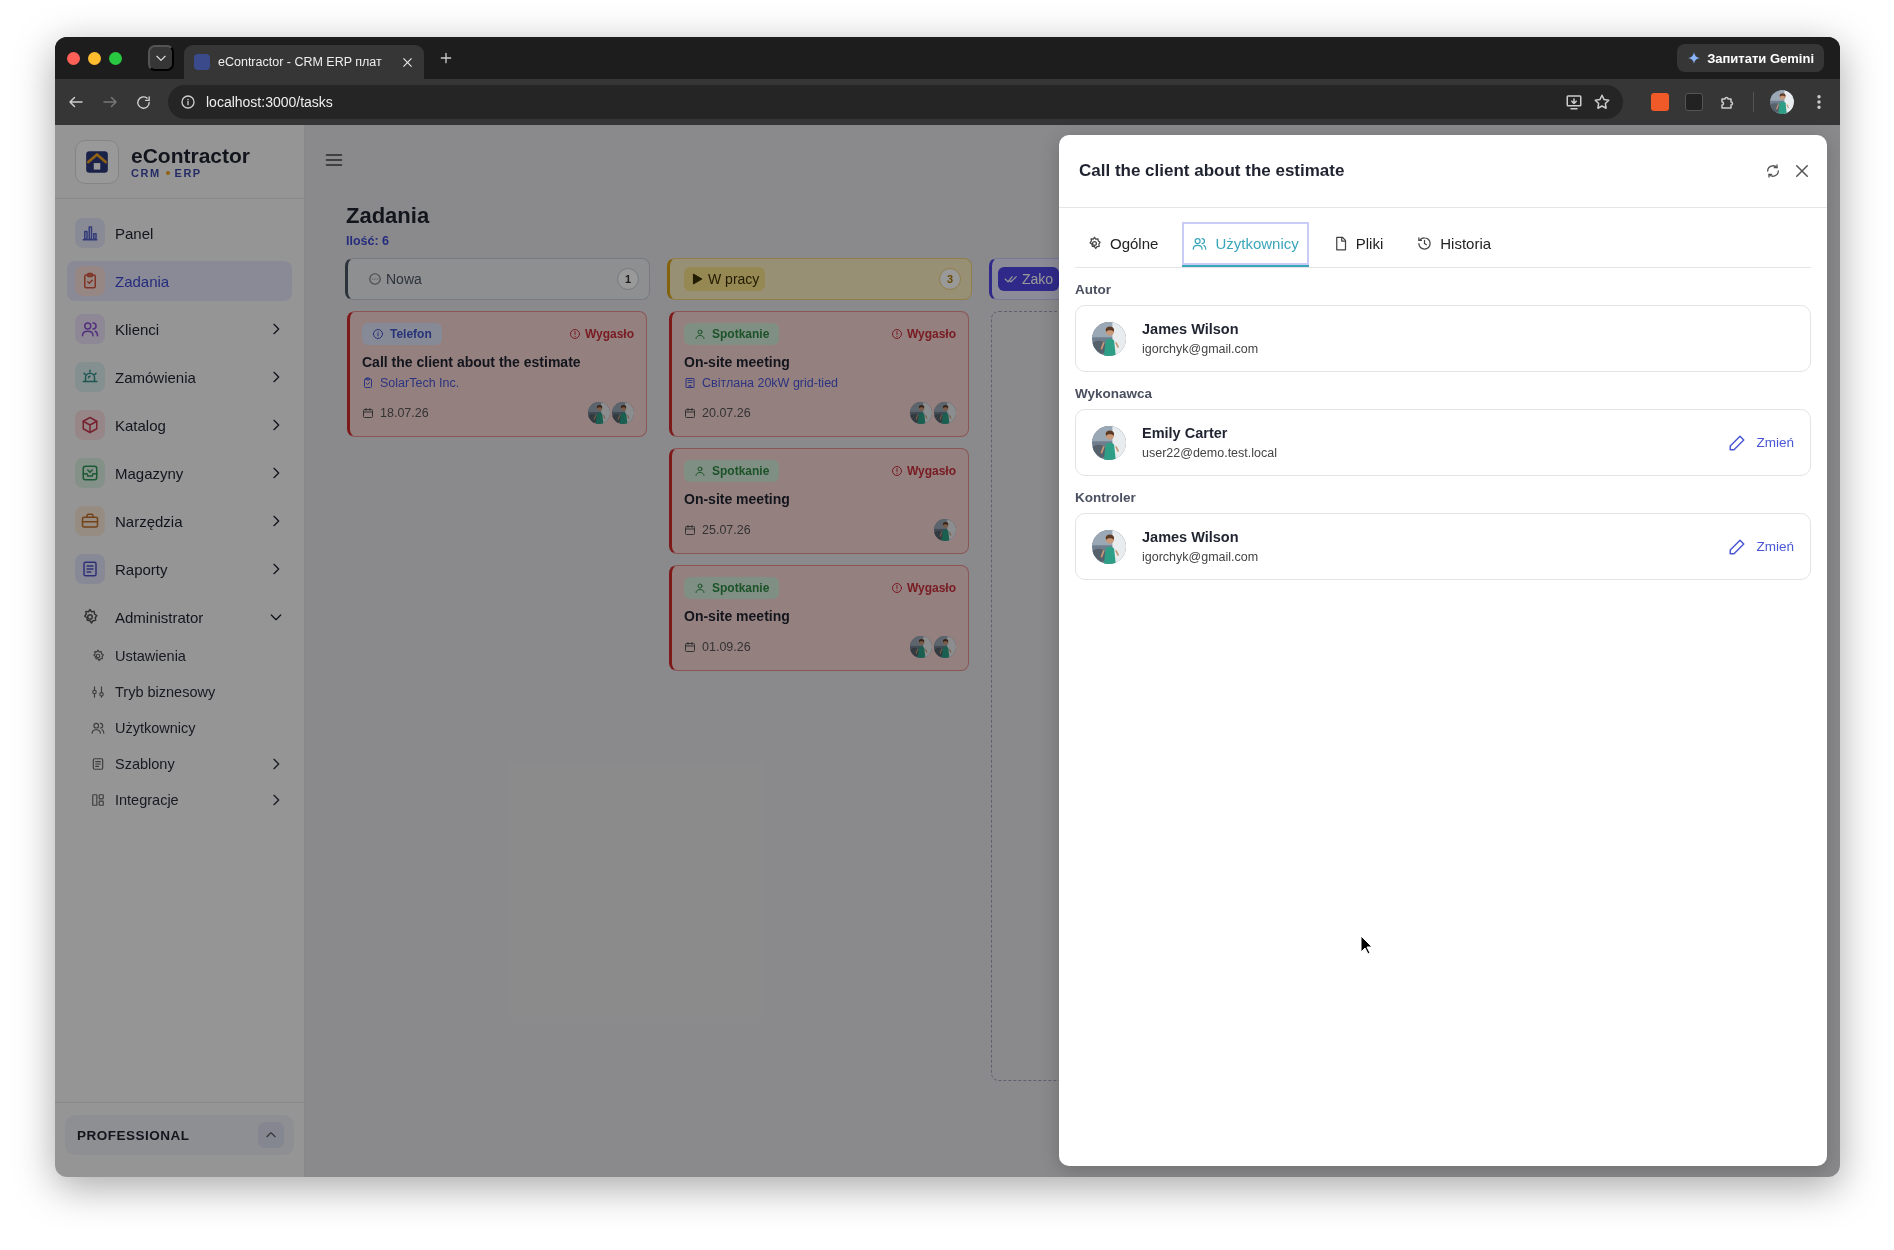 Image resolution: width=1894 pixels, height=1250 pixels. Describe the element at coordinates (1210, 453) in the screenshot. I see `user-email: user22@demo.test.local` at that location.